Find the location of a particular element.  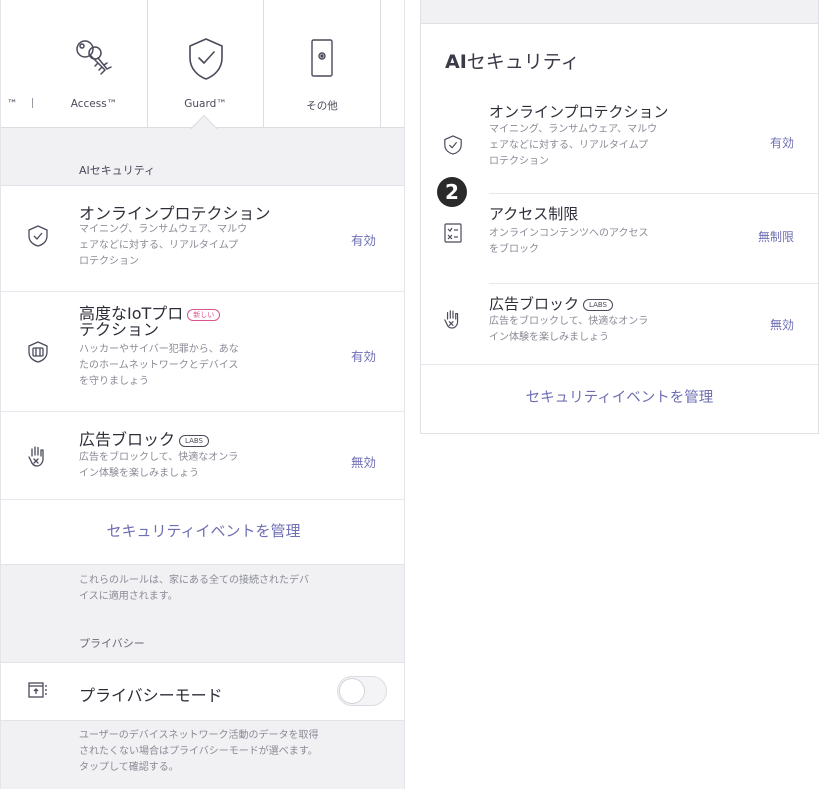

panel-top-bar is located at coordinates (619, 12).